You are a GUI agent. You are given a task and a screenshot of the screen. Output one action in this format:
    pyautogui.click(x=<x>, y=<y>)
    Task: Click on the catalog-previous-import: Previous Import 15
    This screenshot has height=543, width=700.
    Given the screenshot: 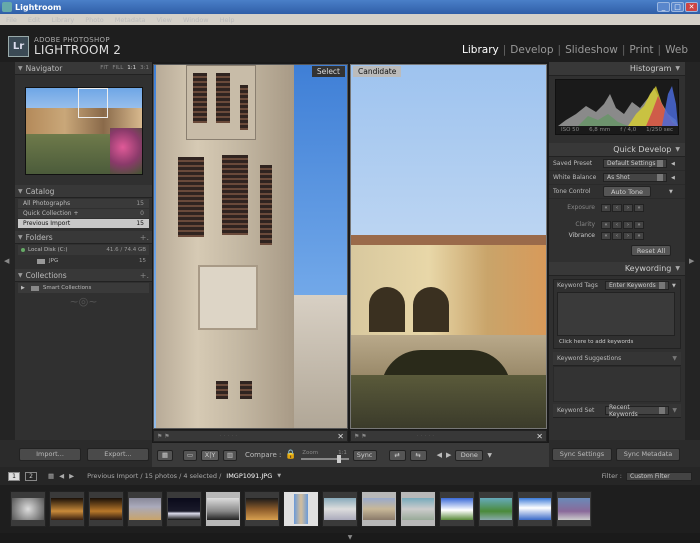 What is the action you would take?
    pyautogui.click(x=83, y=223)
    